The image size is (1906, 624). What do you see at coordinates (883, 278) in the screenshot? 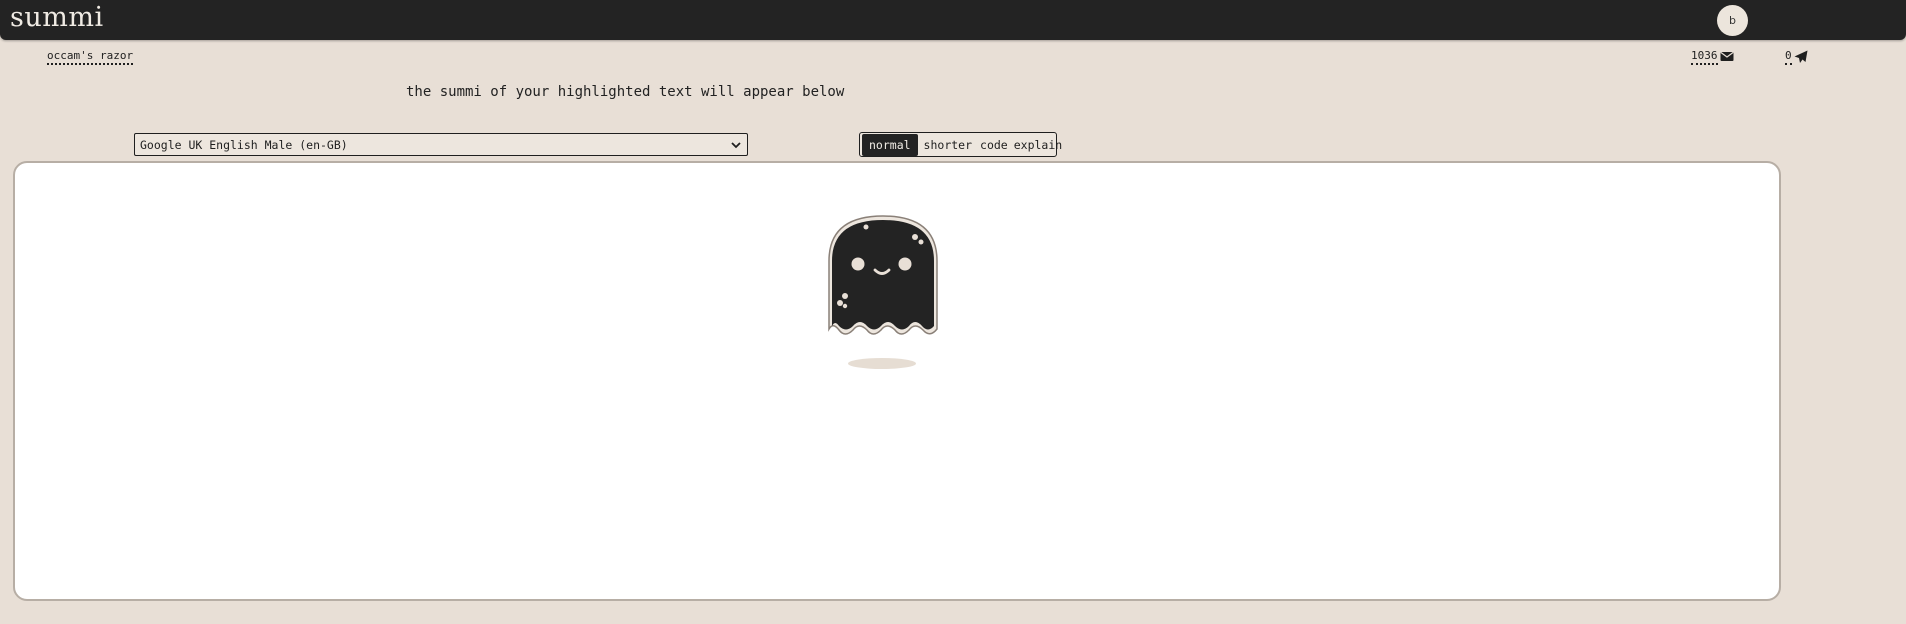
I see `ghost-icon` at bounding box center [883, 278].